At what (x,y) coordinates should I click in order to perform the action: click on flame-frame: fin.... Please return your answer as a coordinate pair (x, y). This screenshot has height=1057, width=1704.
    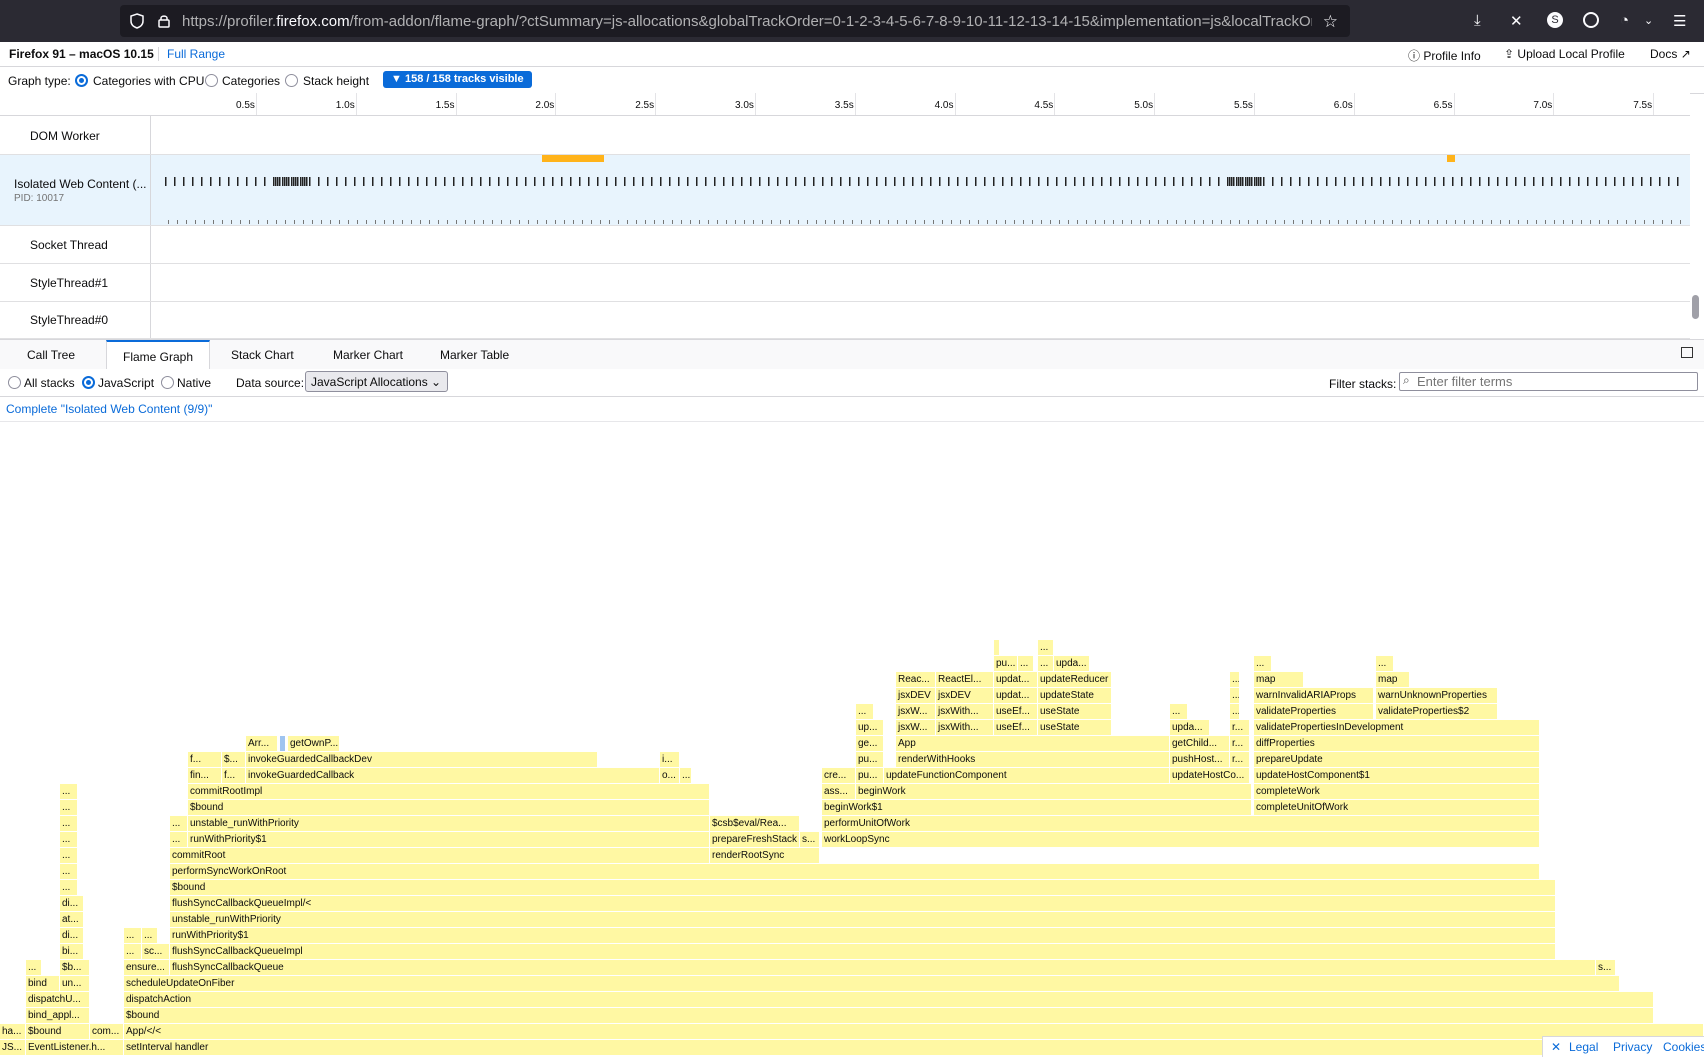
    Looking at the image, I should click on (205, 775).